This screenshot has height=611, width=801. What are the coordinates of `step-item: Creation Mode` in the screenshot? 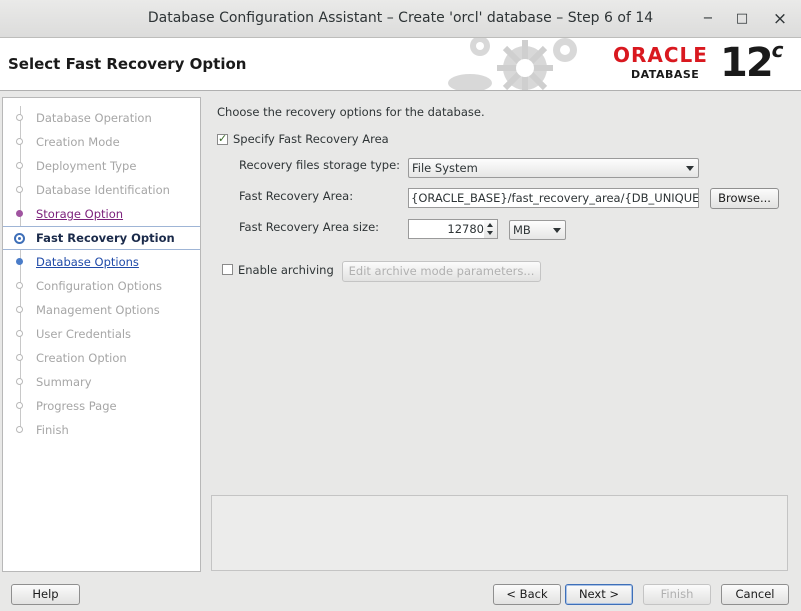 It's located at (101, 142).